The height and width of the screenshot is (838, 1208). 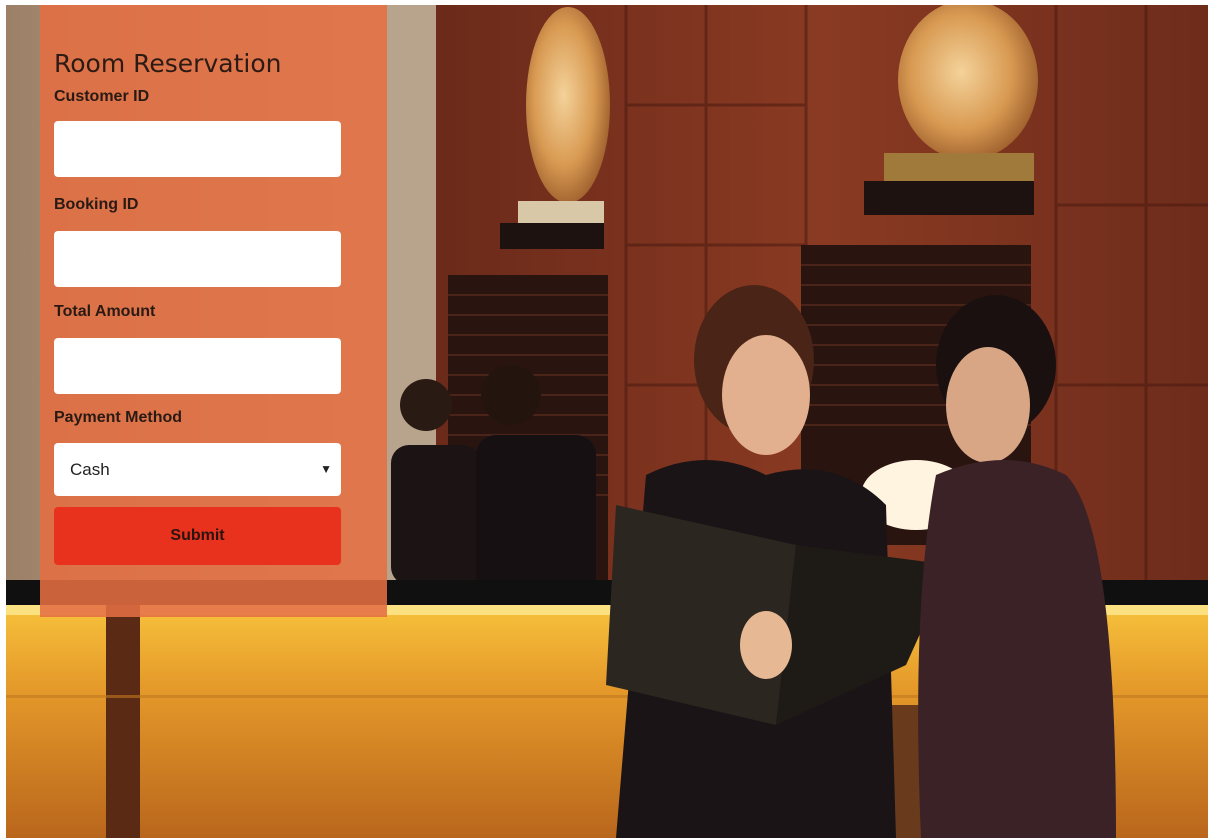 I want to click on payment-method-select: Cash ▼, so click(x=197, y=469).